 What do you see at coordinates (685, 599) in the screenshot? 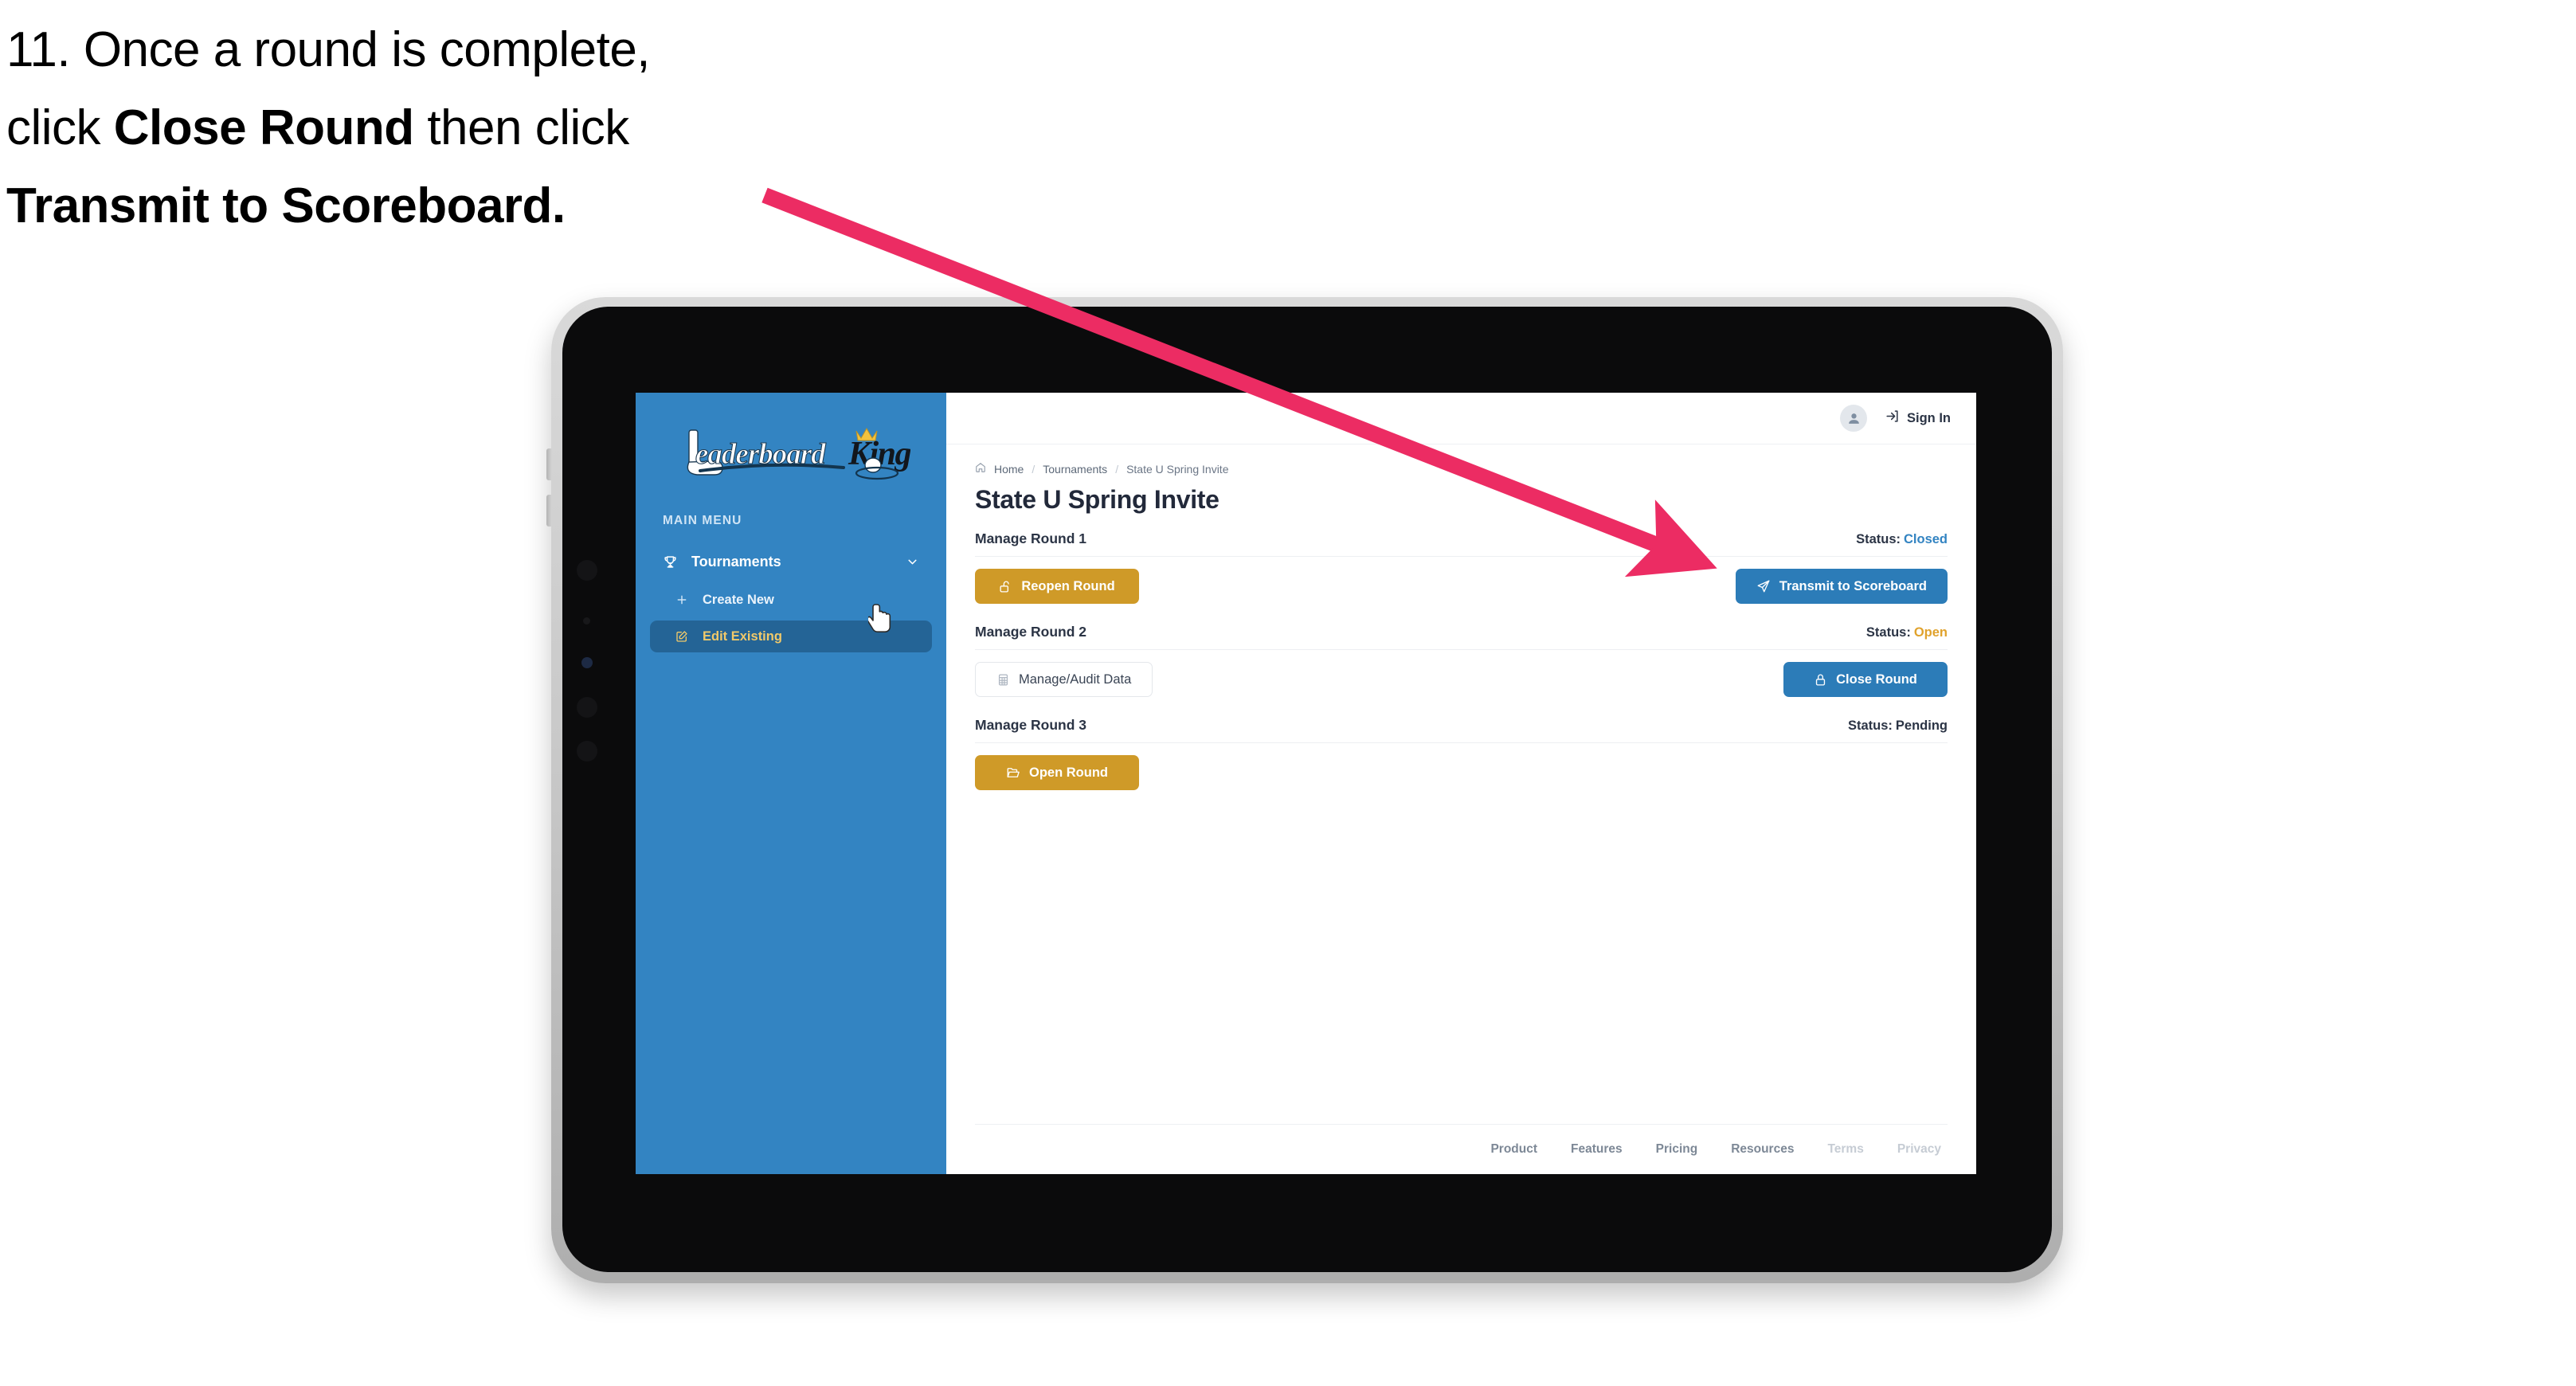
I see `plus-icon` at bounding box center [685, 599].